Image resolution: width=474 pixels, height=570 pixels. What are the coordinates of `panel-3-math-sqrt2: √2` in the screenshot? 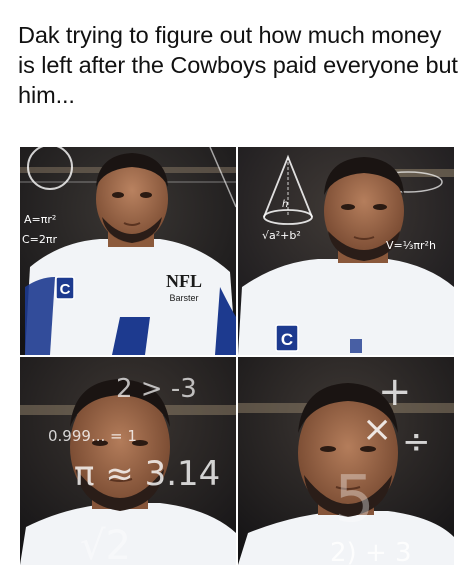 It's located at (105, 544).